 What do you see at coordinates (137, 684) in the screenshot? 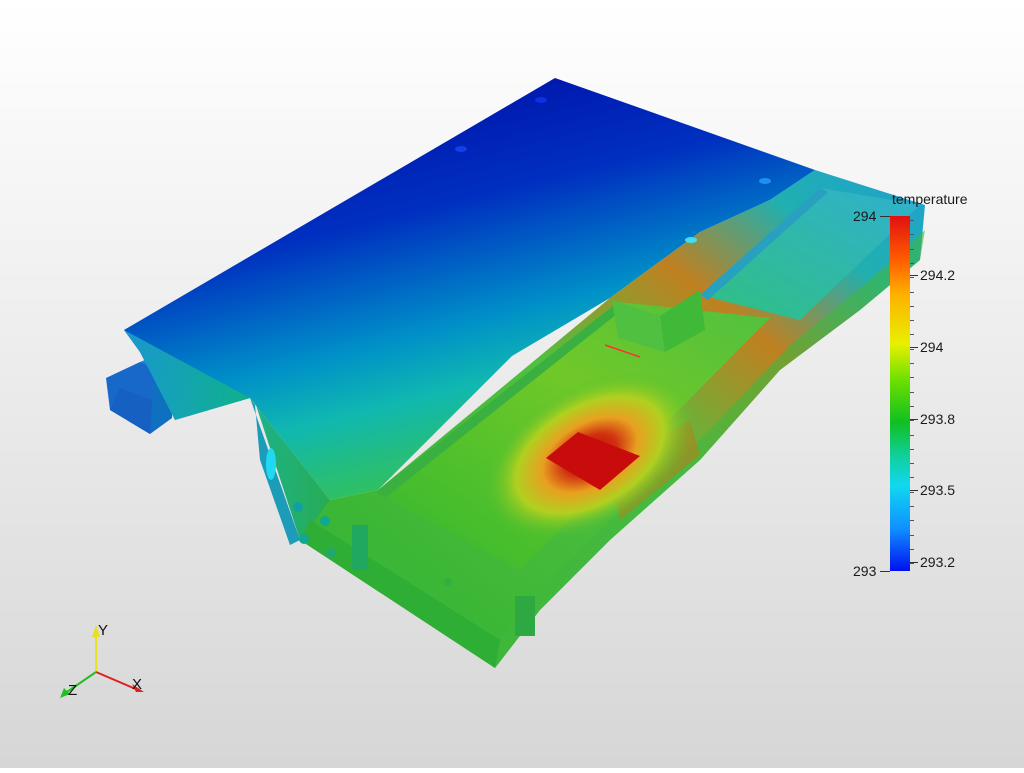
I see `x-axis-label: X` at bounding box center [137, 684].